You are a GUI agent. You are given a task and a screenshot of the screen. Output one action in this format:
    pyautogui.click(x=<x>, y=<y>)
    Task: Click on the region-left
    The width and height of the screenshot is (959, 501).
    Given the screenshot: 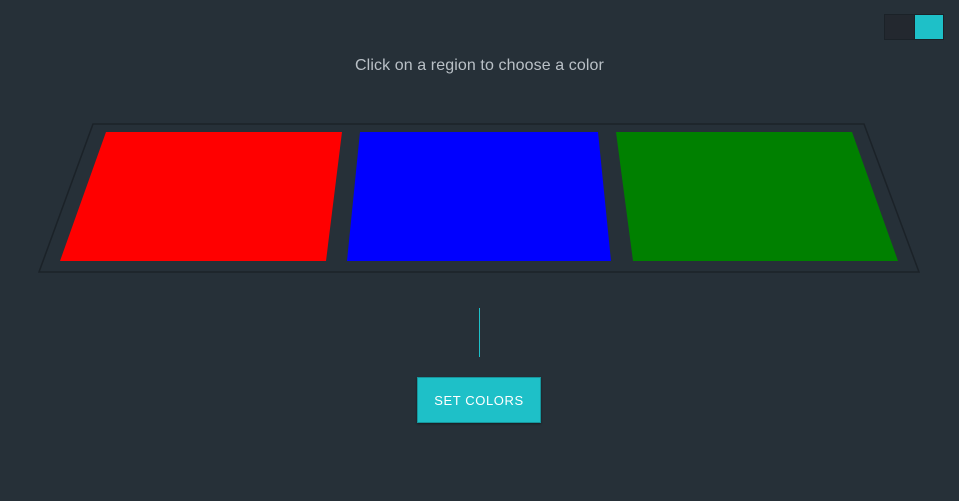 What is the action you would take?
    pyautogui.click(x=201, y=196)
    